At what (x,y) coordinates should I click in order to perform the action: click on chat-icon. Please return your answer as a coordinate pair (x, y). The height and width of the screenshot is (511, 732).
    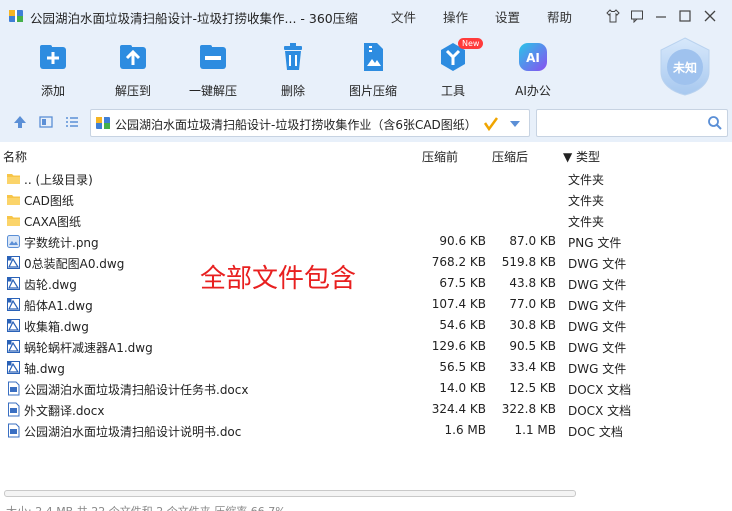
    Looking at the image, I should click on (637, 16).